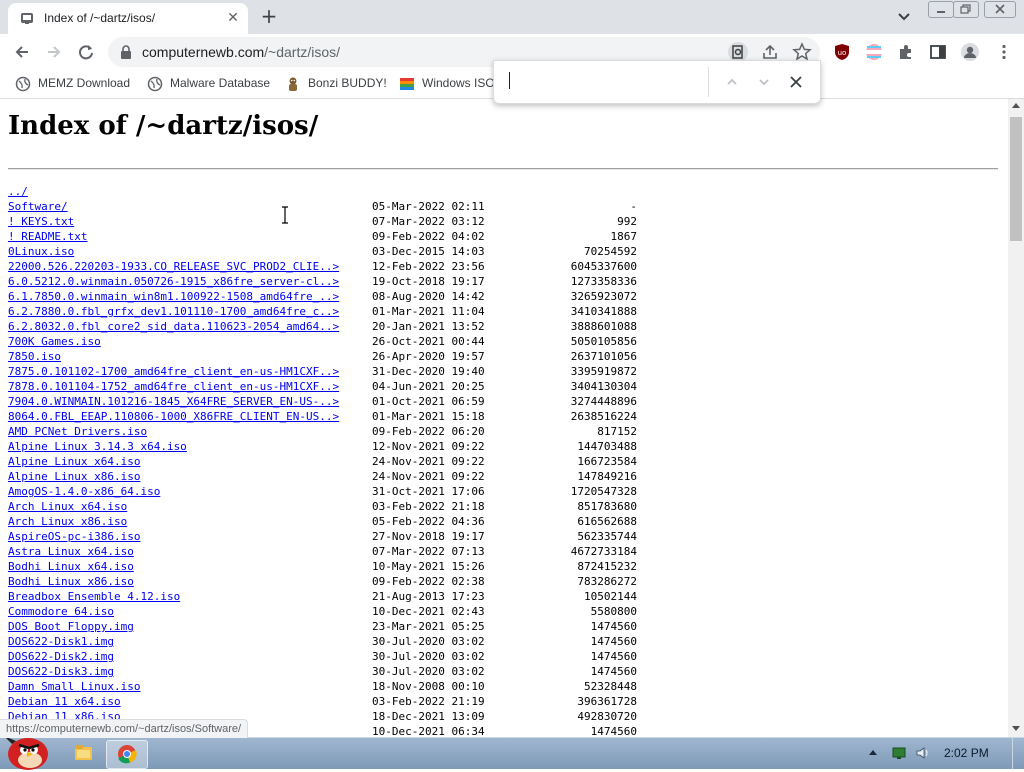  Describe the element at coordinates (603, 371) in the screenshot. I see `file-size: 3395919872` at that location.